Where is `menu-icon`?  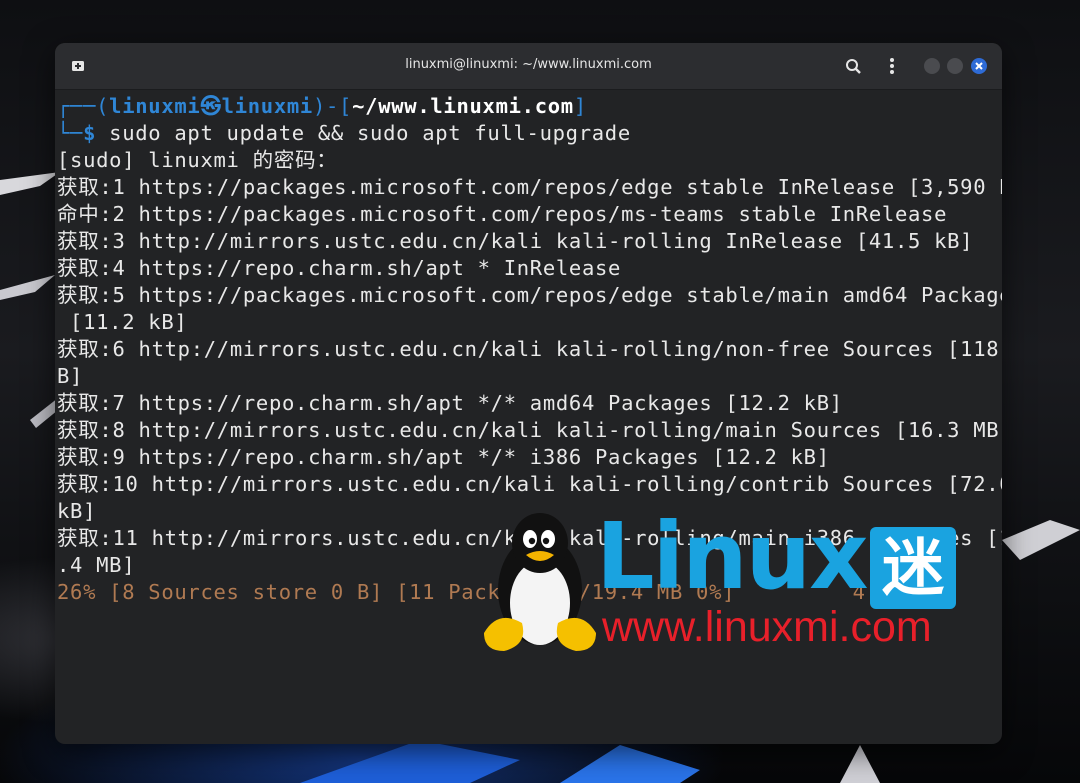
menu-icon is located at coordinates (892, 66).